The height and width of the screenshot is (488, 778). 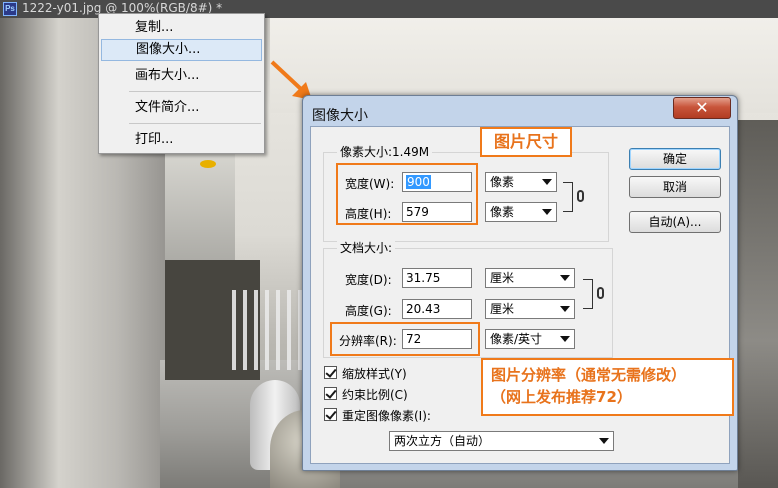 I want to click on resolution-callout-line2: （网上发布推荐72）, so click(x=561, y=397).